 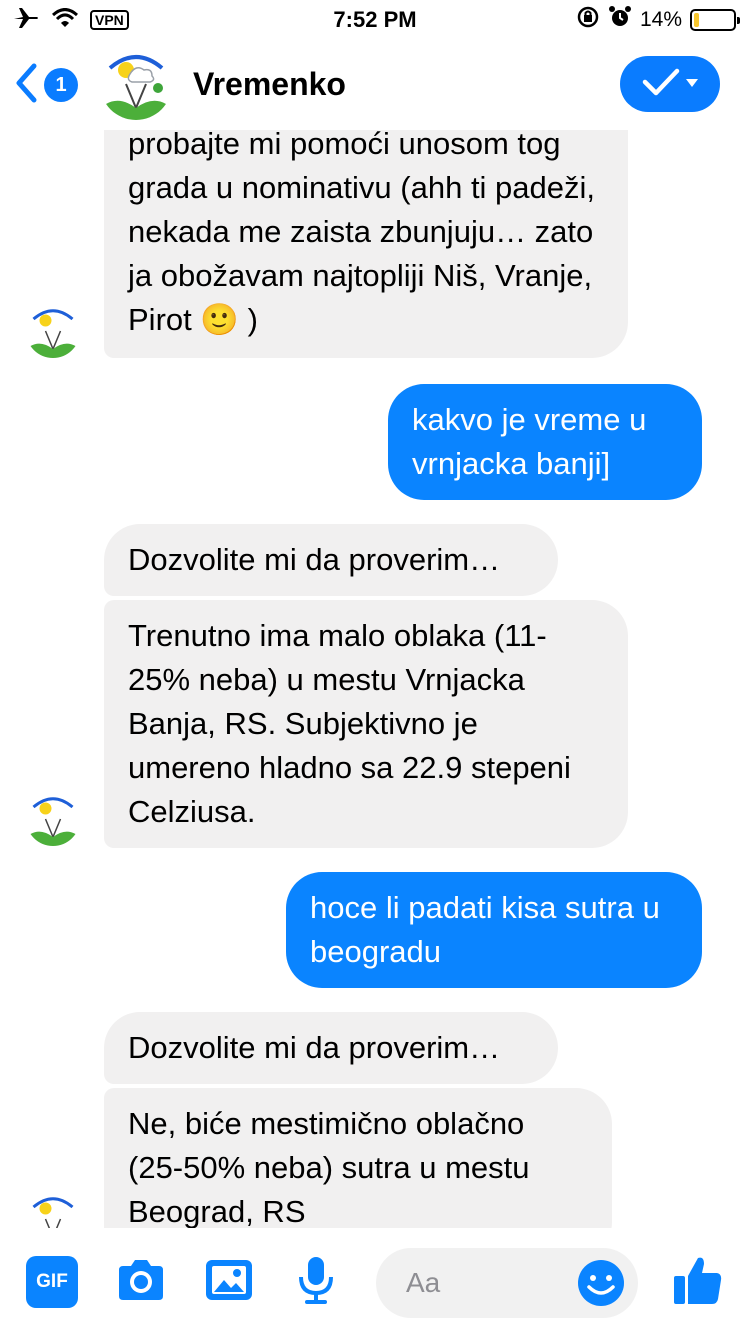 What do you see at coordinates (375, 85) in the screenshot?
I see `conversation-header: 1 Vremenko` at bounding box center [375, 85].